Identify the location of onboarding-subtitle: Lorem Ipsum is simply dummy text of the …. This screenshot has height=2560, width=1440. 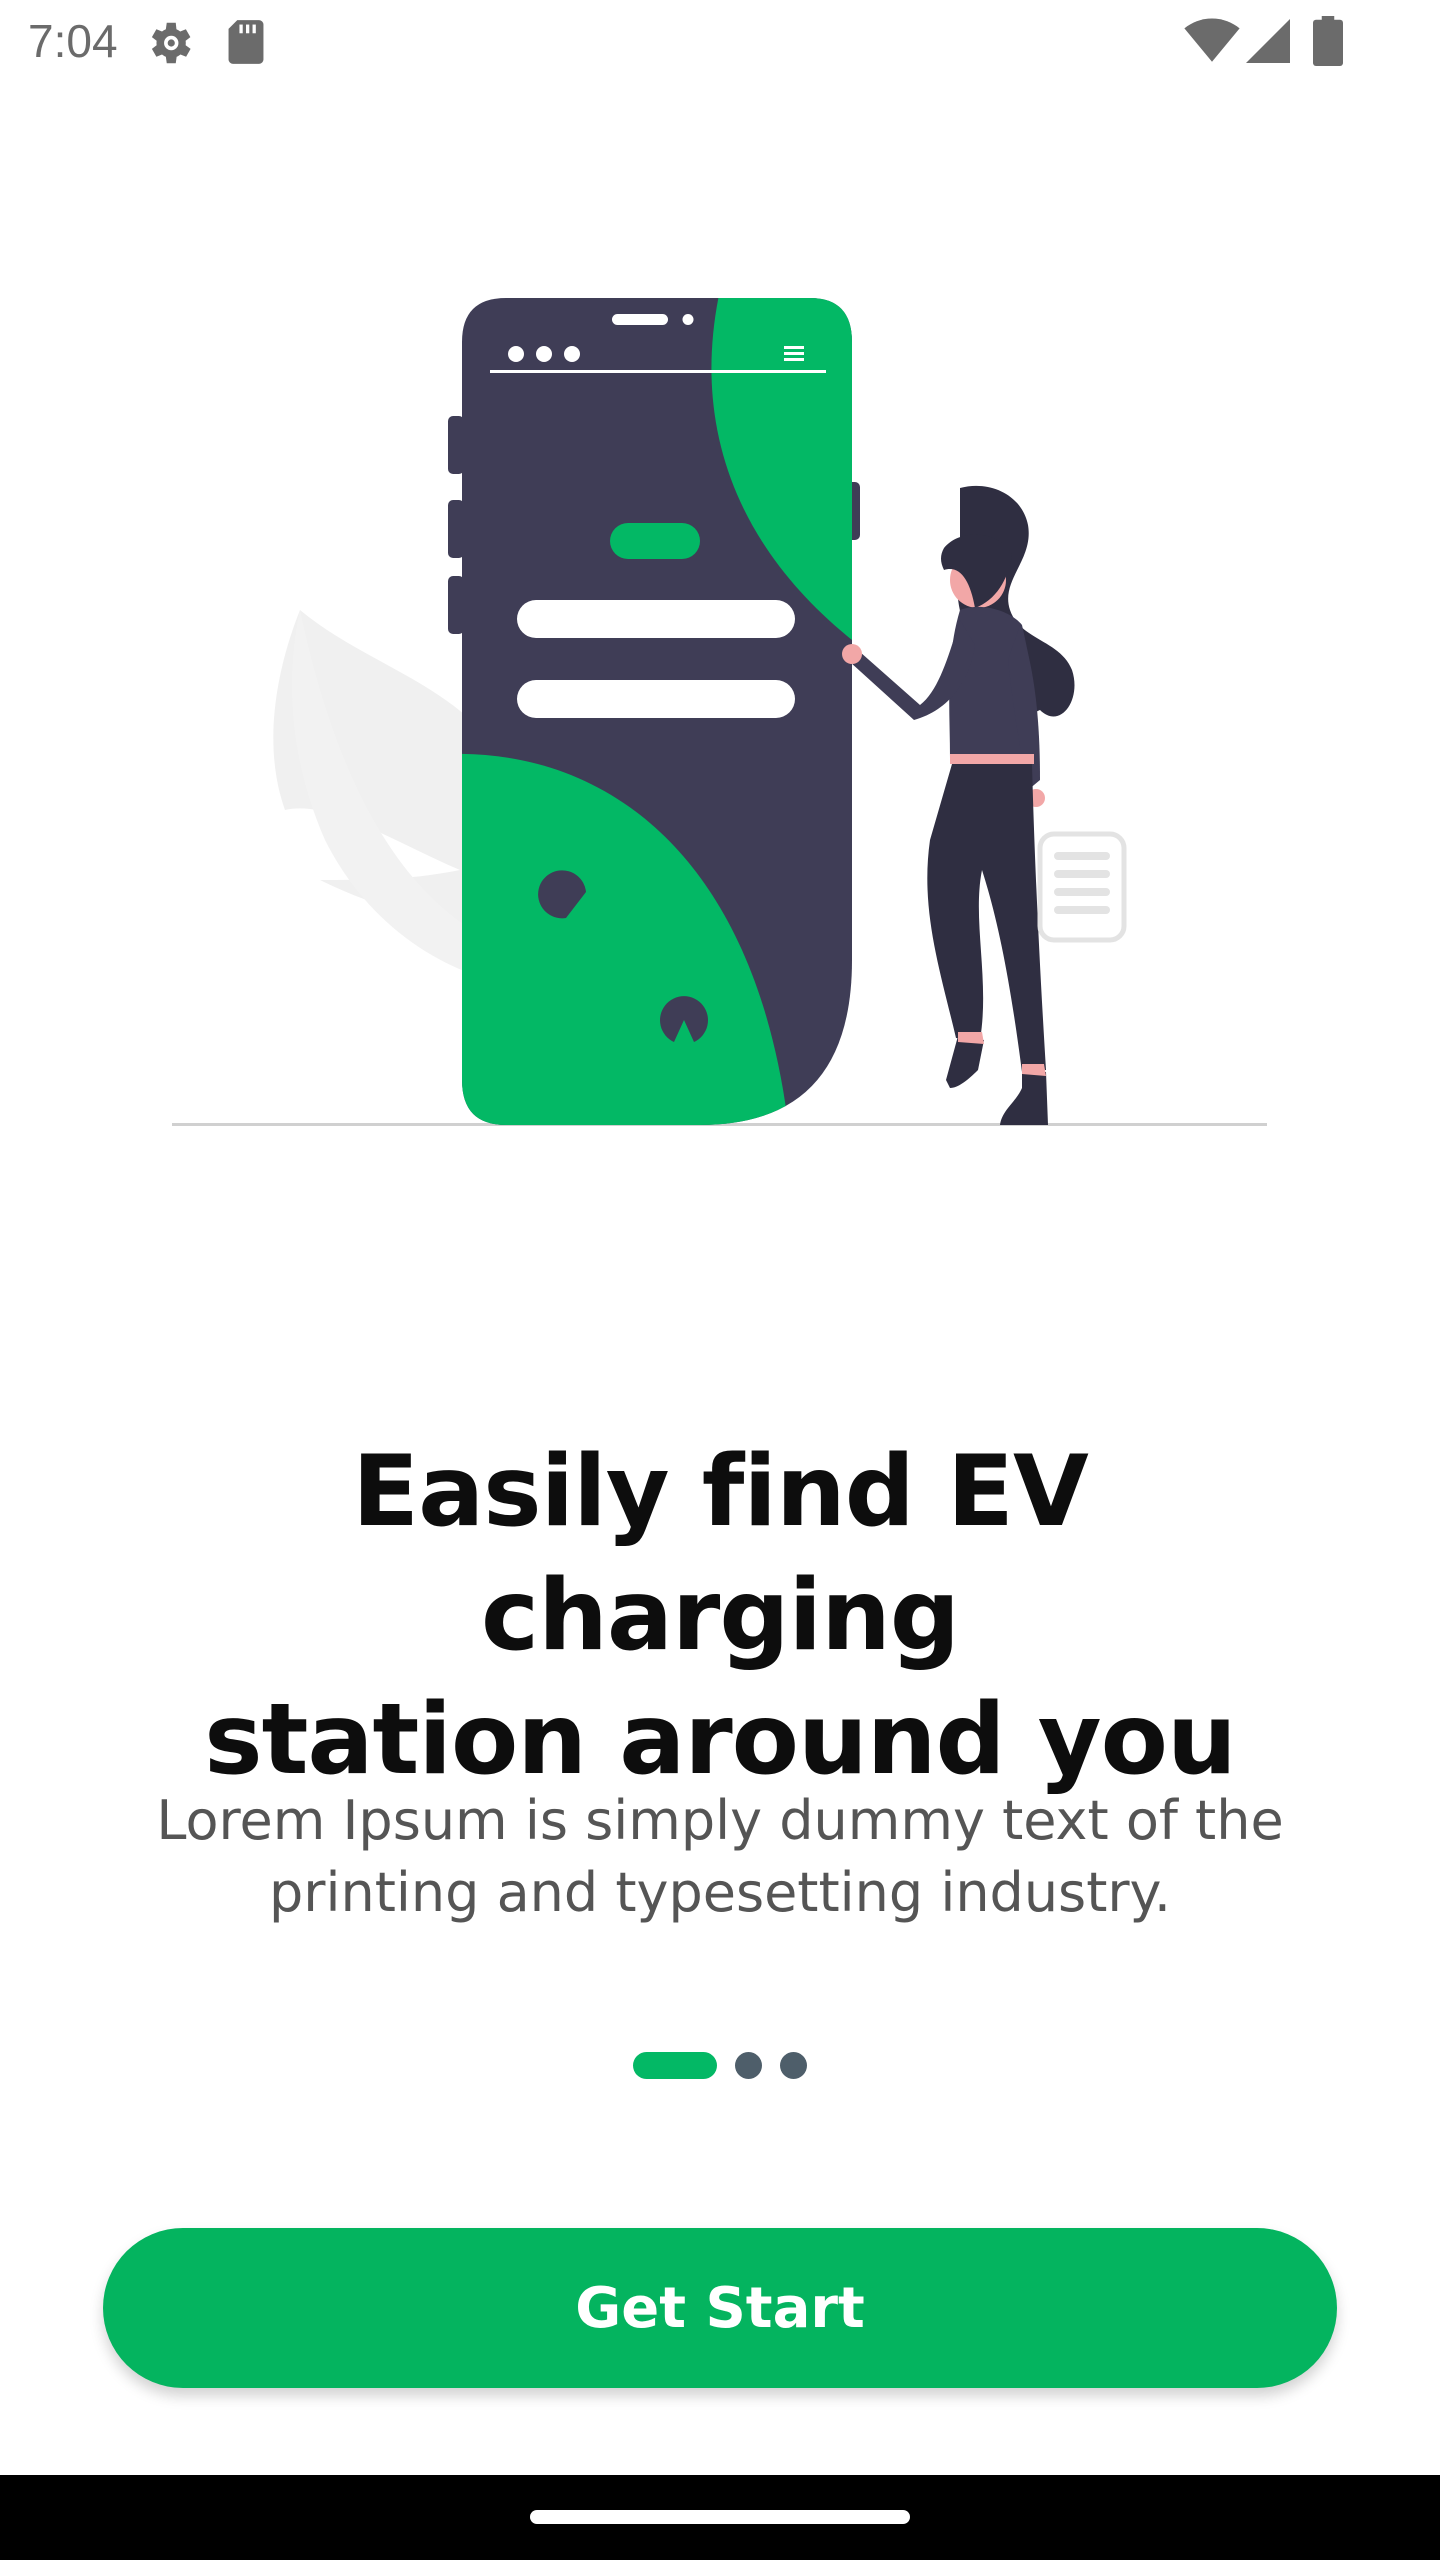
(720, 1856).